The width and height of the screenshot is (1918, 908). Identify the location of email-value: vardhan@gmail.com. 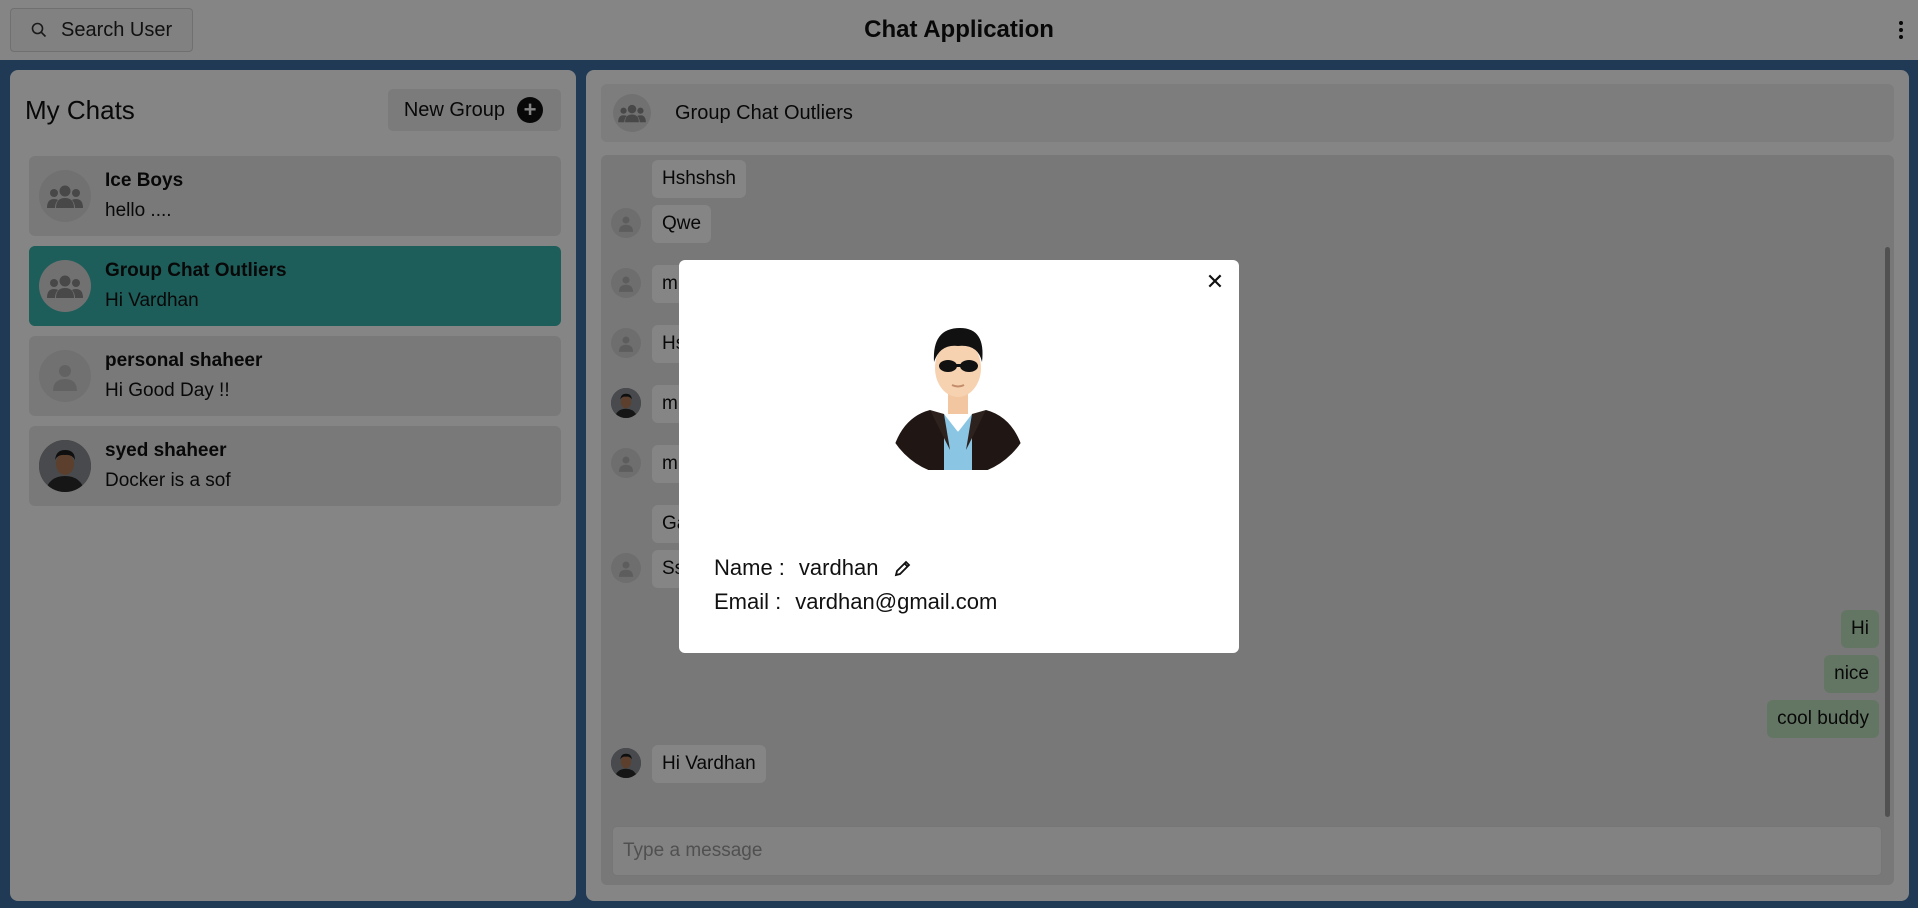
(896, 601).